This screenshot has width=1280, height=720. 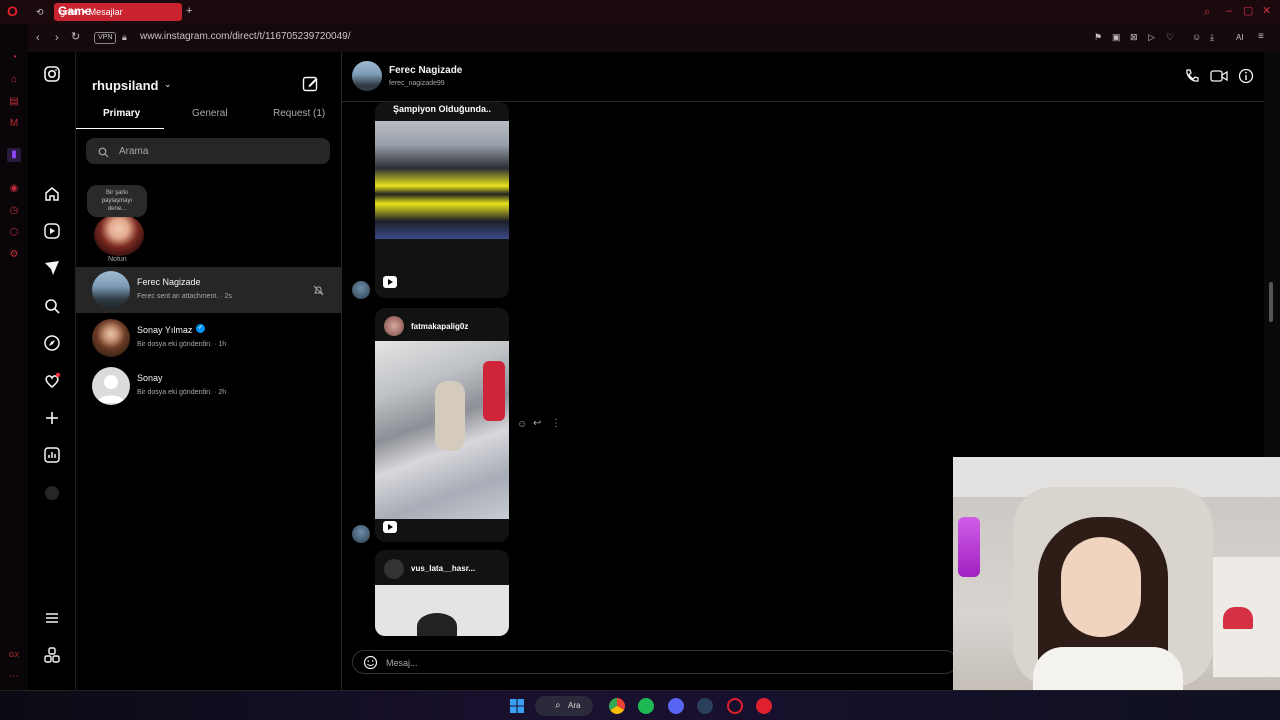 What do you see at coordinates (52, 382) in the screenshot?
I see `notifications-heart-icon` at bounding box center [52, 382].